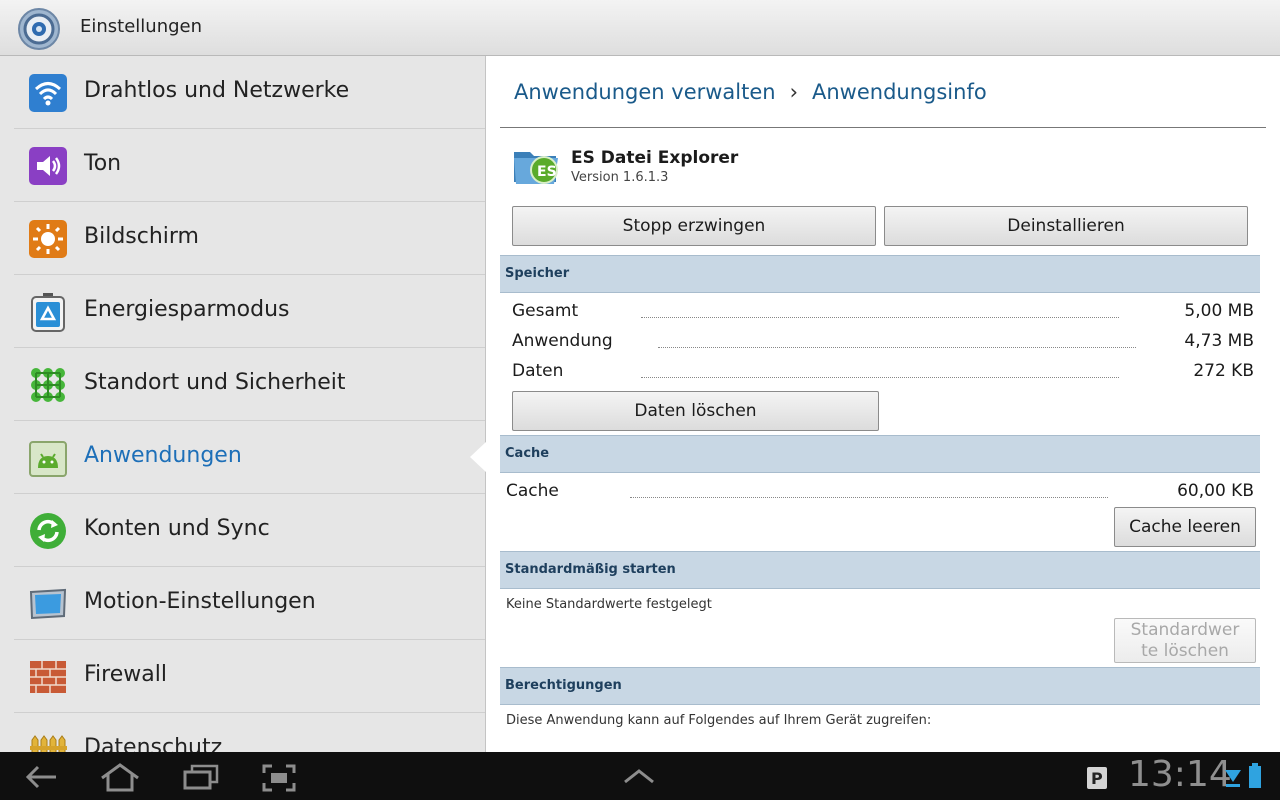 Image resolution: width=1280 pixels, height=800 pixels. What do you see at coordinates (1185, 527) in the screenshot?
I see `clear-cache-button: Cache leeren` at bounding box center [1185, 527].